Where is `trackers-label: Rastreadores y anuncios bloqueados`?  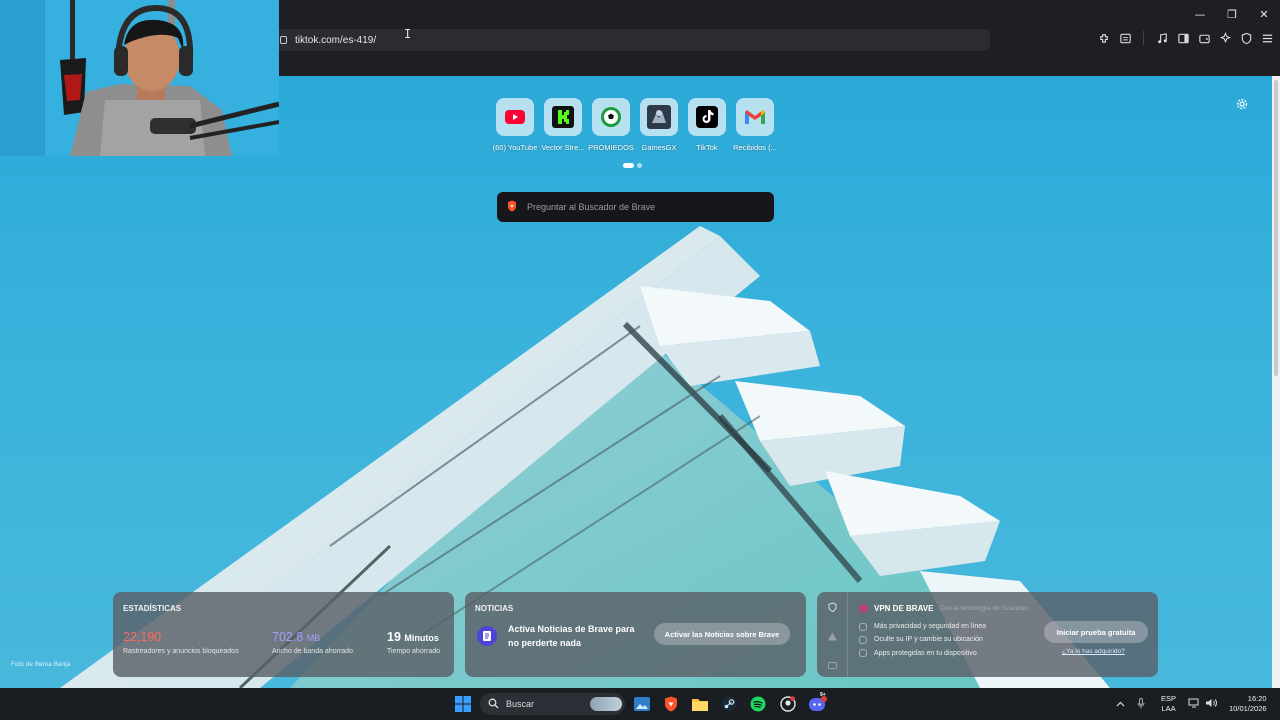 trackers-label: Rastreadores y anuncios bloqueados is located at coordinates (181, 651).